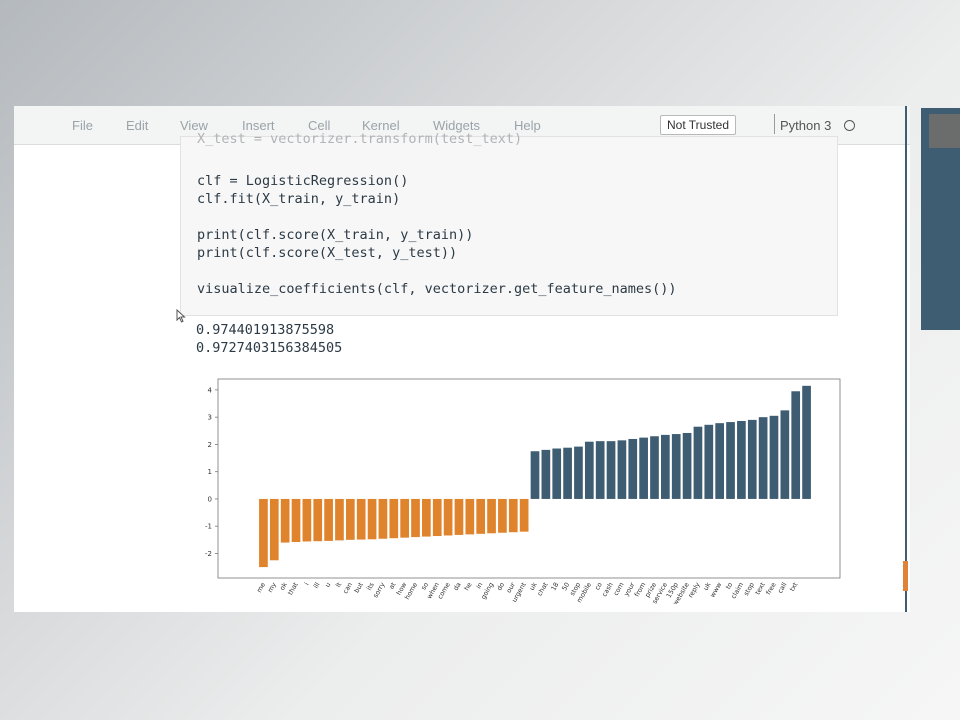  What do you see at coordinates (338, 585) in the screenshot?
I see `x-tick-label: lt` at bounding box center [338, 585].